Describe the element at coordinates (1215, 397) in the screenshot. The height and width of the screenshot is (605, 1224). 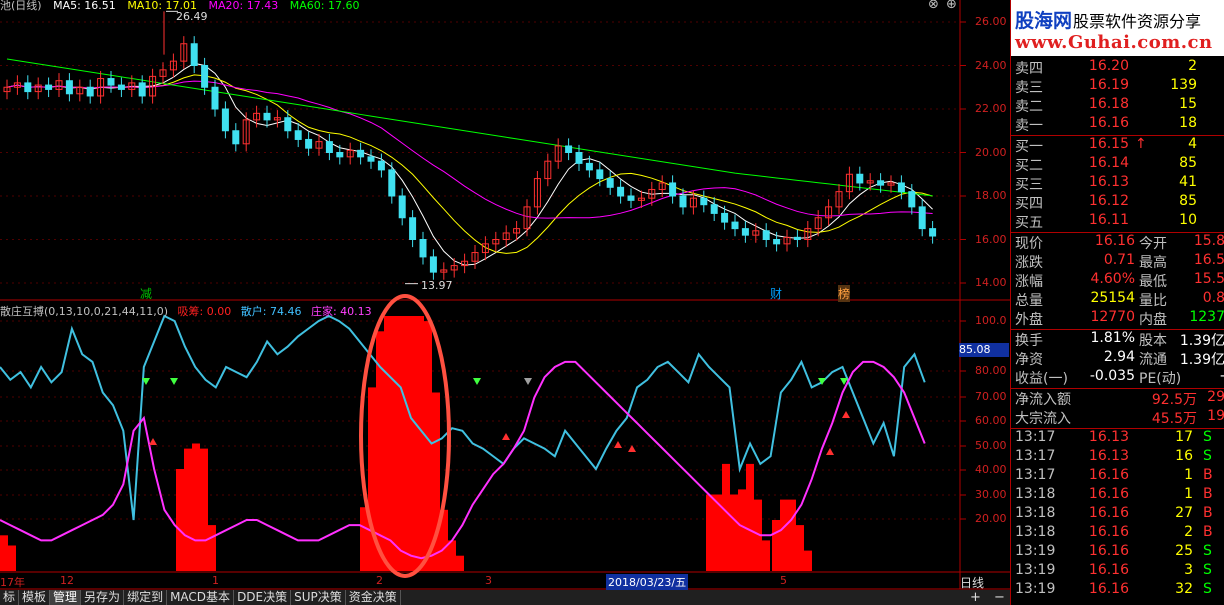
I see `quote-cell: 29` at that location.